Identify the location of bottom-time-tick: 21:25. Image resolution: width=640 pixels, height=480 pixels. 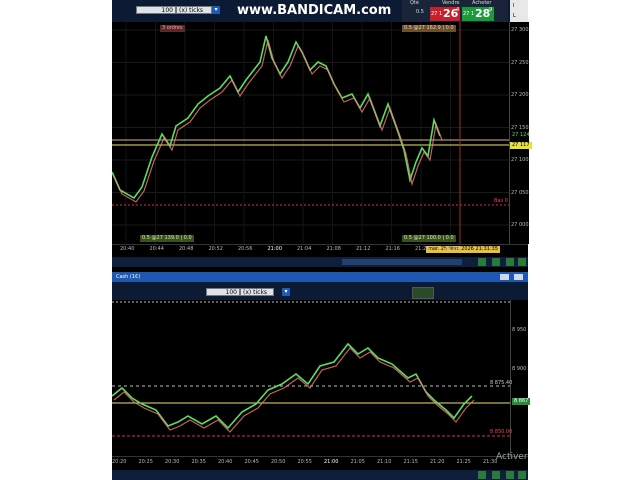
(463, 462).